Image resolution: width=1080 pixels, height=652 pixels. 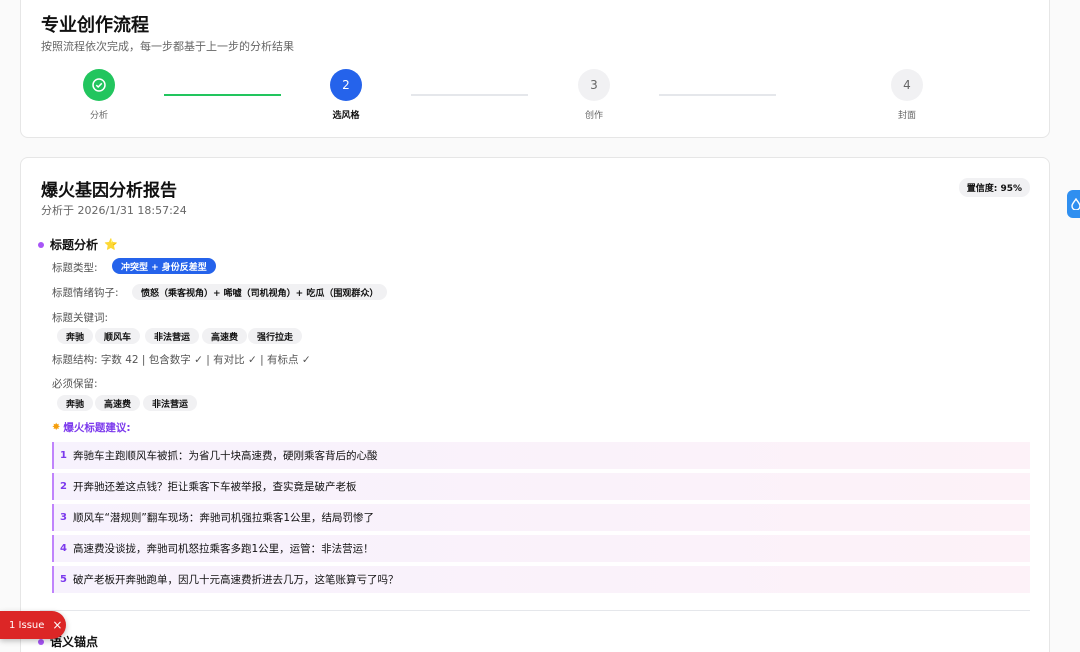 I want to click on title-suggestion: 5 破产老板开奔驰跑单，因几十元高速费折进去几万，这笔账算亏了吗？, so click(x=541, y=579).